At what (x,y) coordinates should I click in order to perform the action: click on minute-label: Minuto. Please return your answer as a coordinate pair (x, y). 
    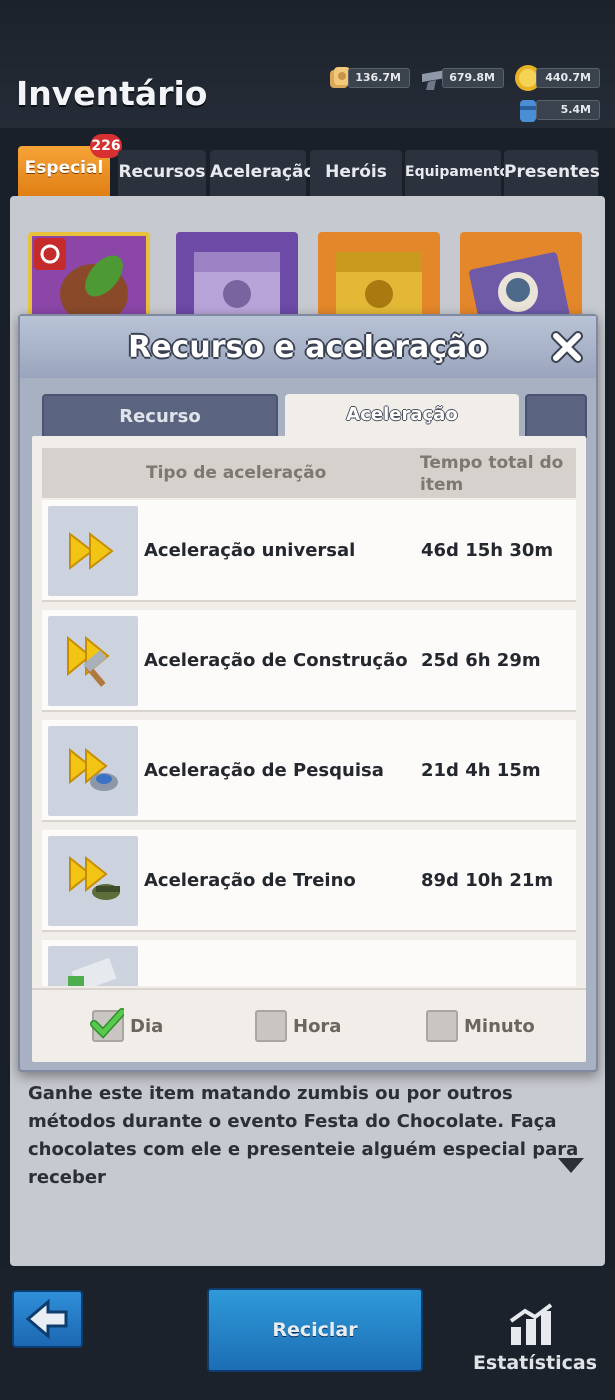
    Looking at the image, I should click on (499, 1026).